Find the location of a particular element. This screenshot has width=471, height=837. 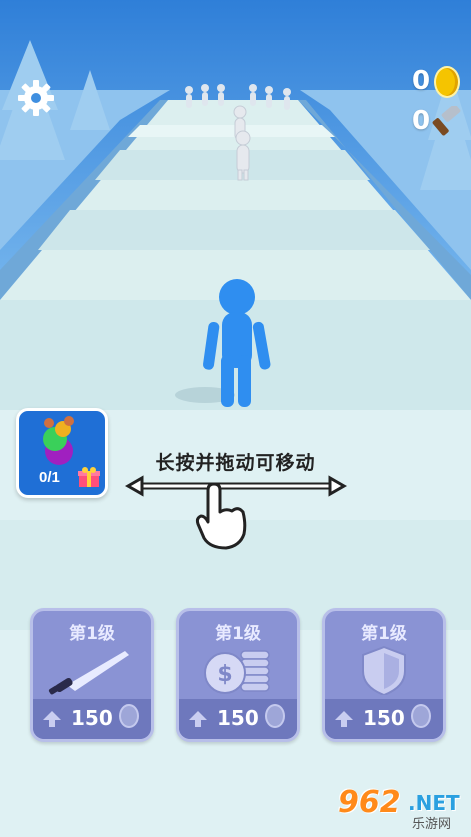

watermark-brand: 962 is located at coordinates (369, 802).